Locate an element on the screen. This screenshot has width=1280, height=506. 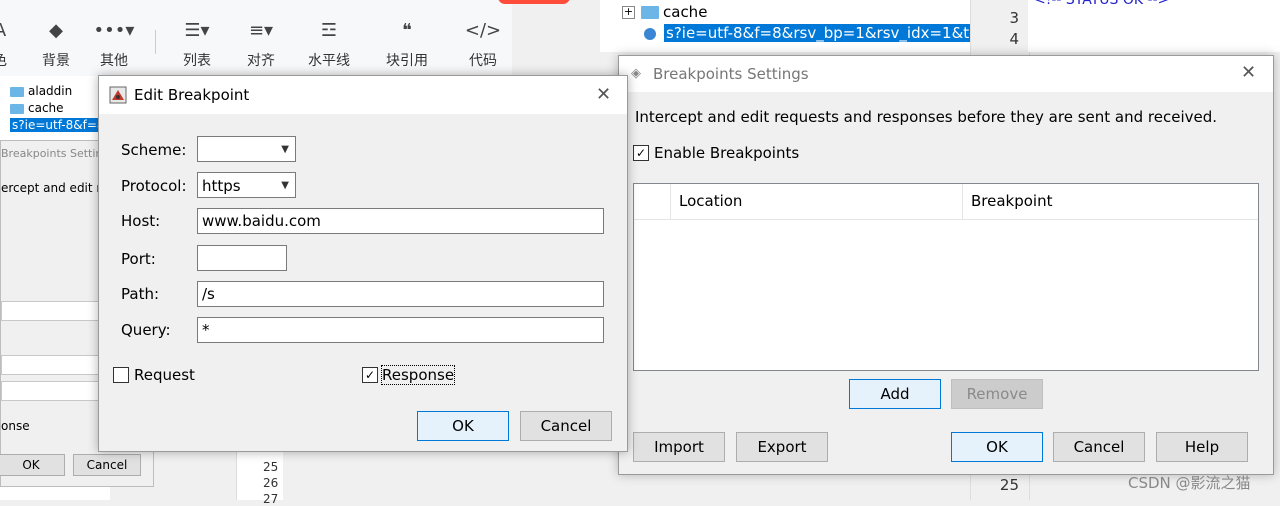
expand-plus-icon: + is located at coordinates (628, 12).